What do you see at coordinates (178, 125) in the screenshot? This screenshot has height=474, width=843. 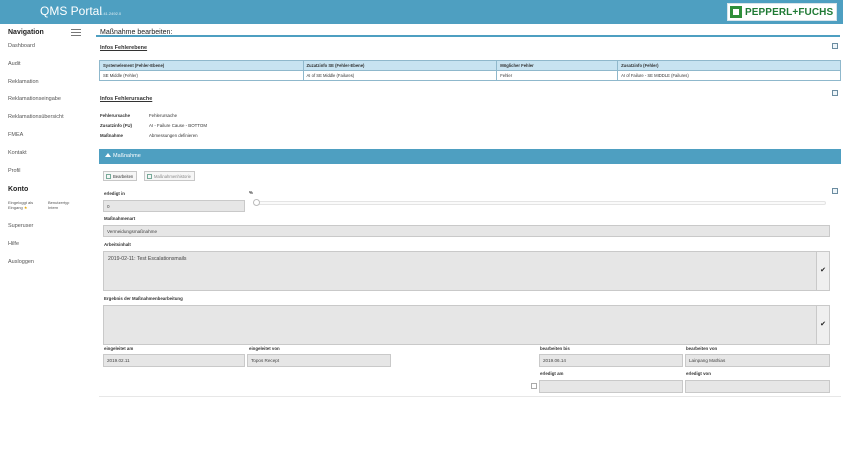 I see `zusatzinfo-fu-value: AI - Failure Cause - BOTTOM` at bounding box center [178, 125].